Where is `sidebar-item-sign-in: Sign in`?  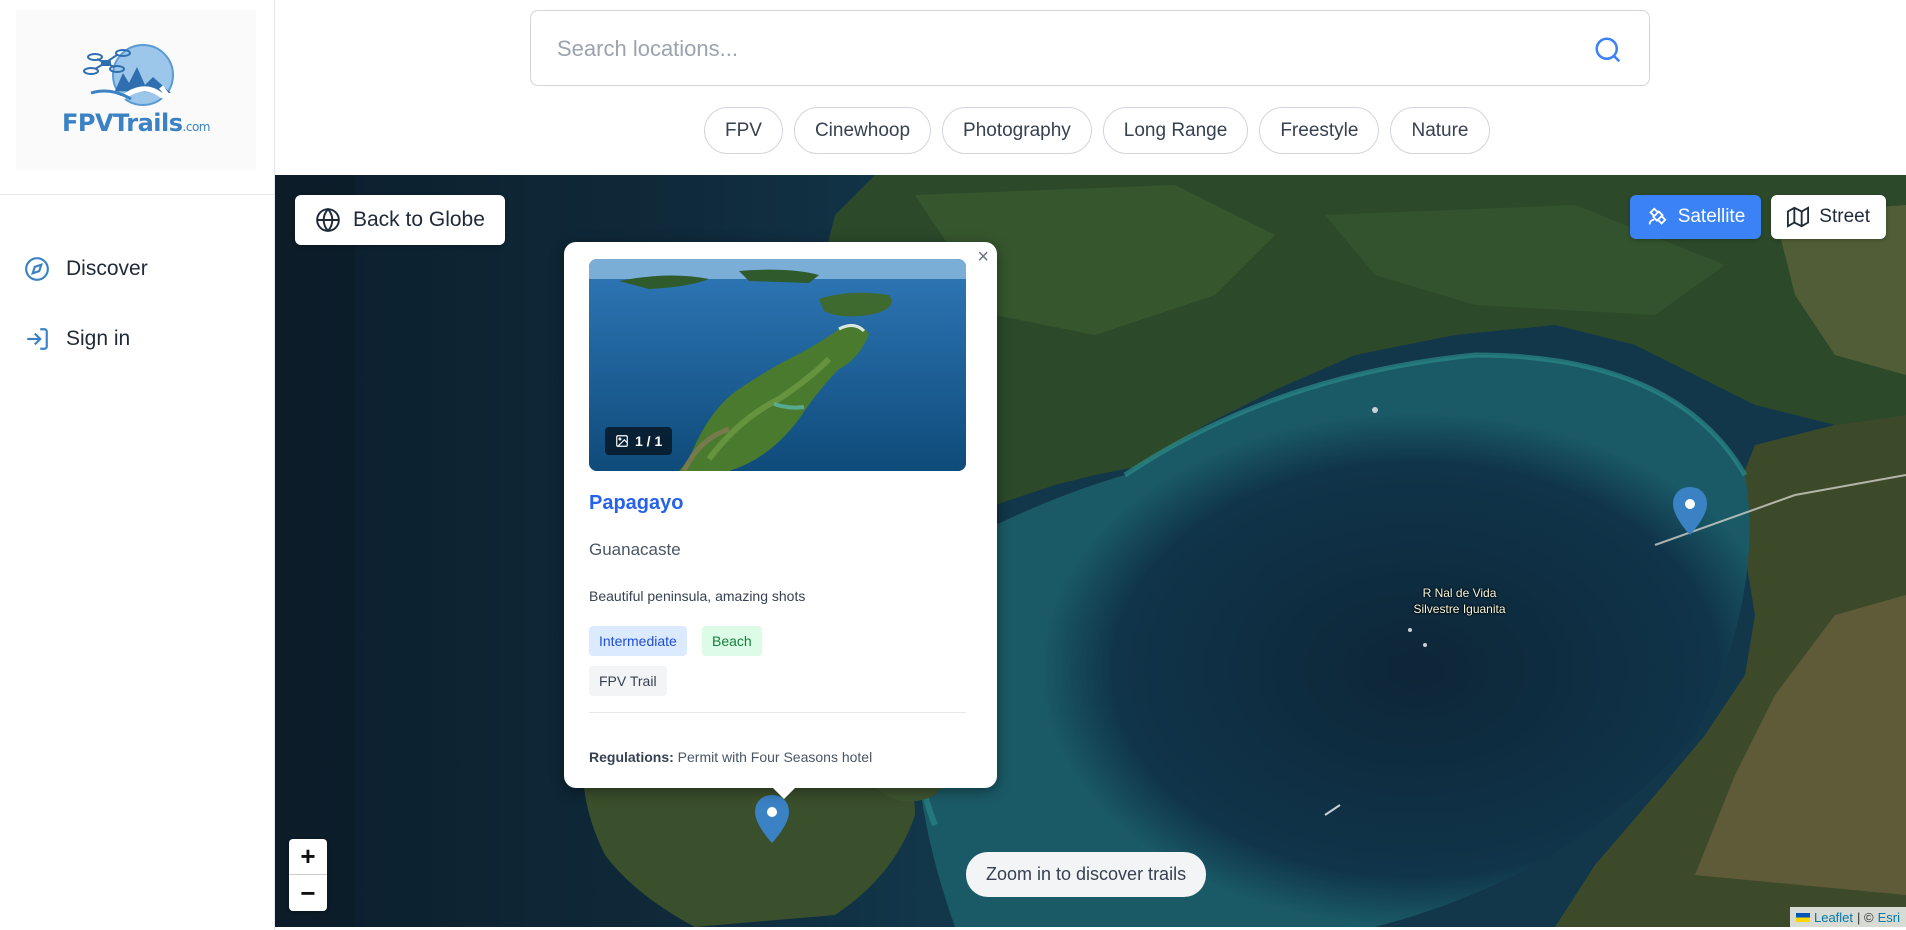 sidebar-item-sign-in: Sign in is located at coordinates (77, 339).